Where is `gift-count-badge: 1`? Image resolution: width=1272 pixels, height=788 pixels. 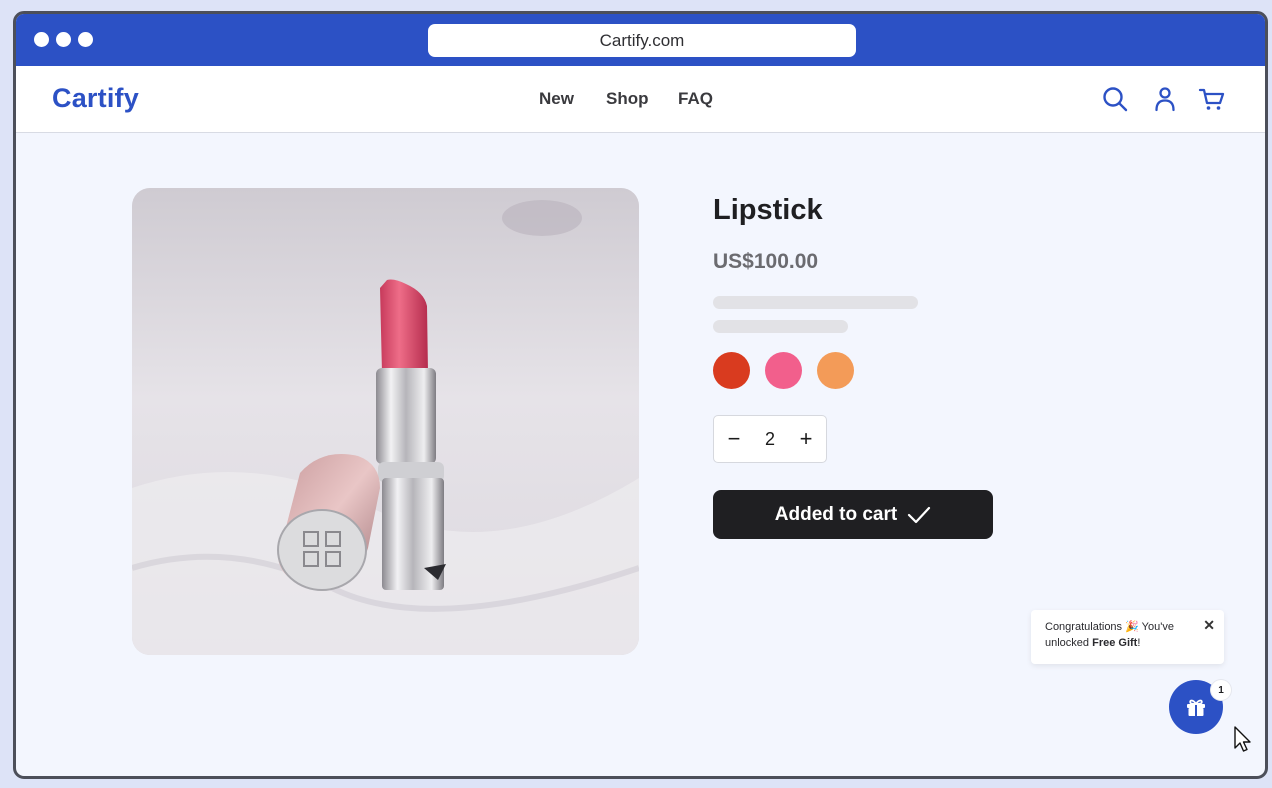
gift-count-badge: 1 is located at coordinates (1221, 690).